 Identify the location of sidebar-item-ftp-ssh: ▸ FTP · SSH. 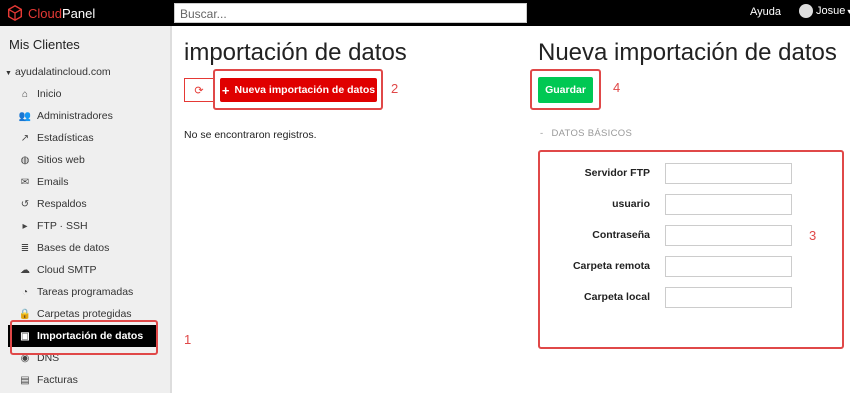
(82, 226).